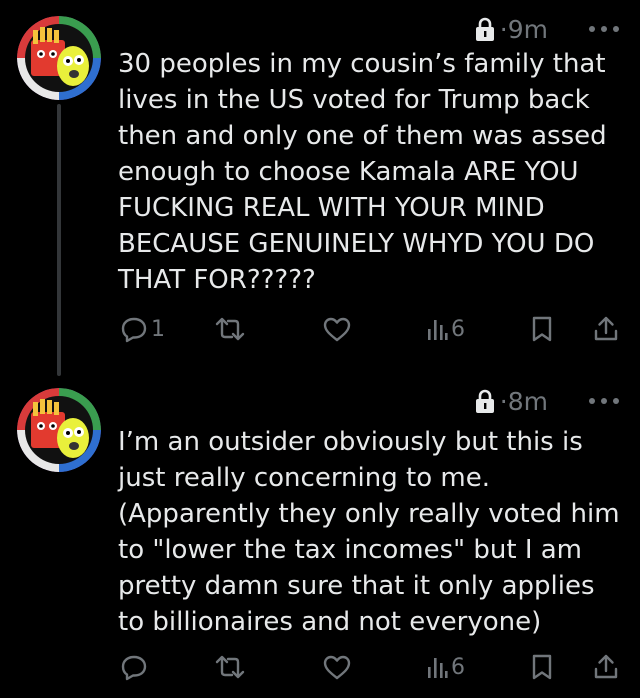 The image size is (640, 698). What do you see at coordinates (528, 401) in the screenshot?
I see `timestamp: 8m` at bounding box center [528, 401].